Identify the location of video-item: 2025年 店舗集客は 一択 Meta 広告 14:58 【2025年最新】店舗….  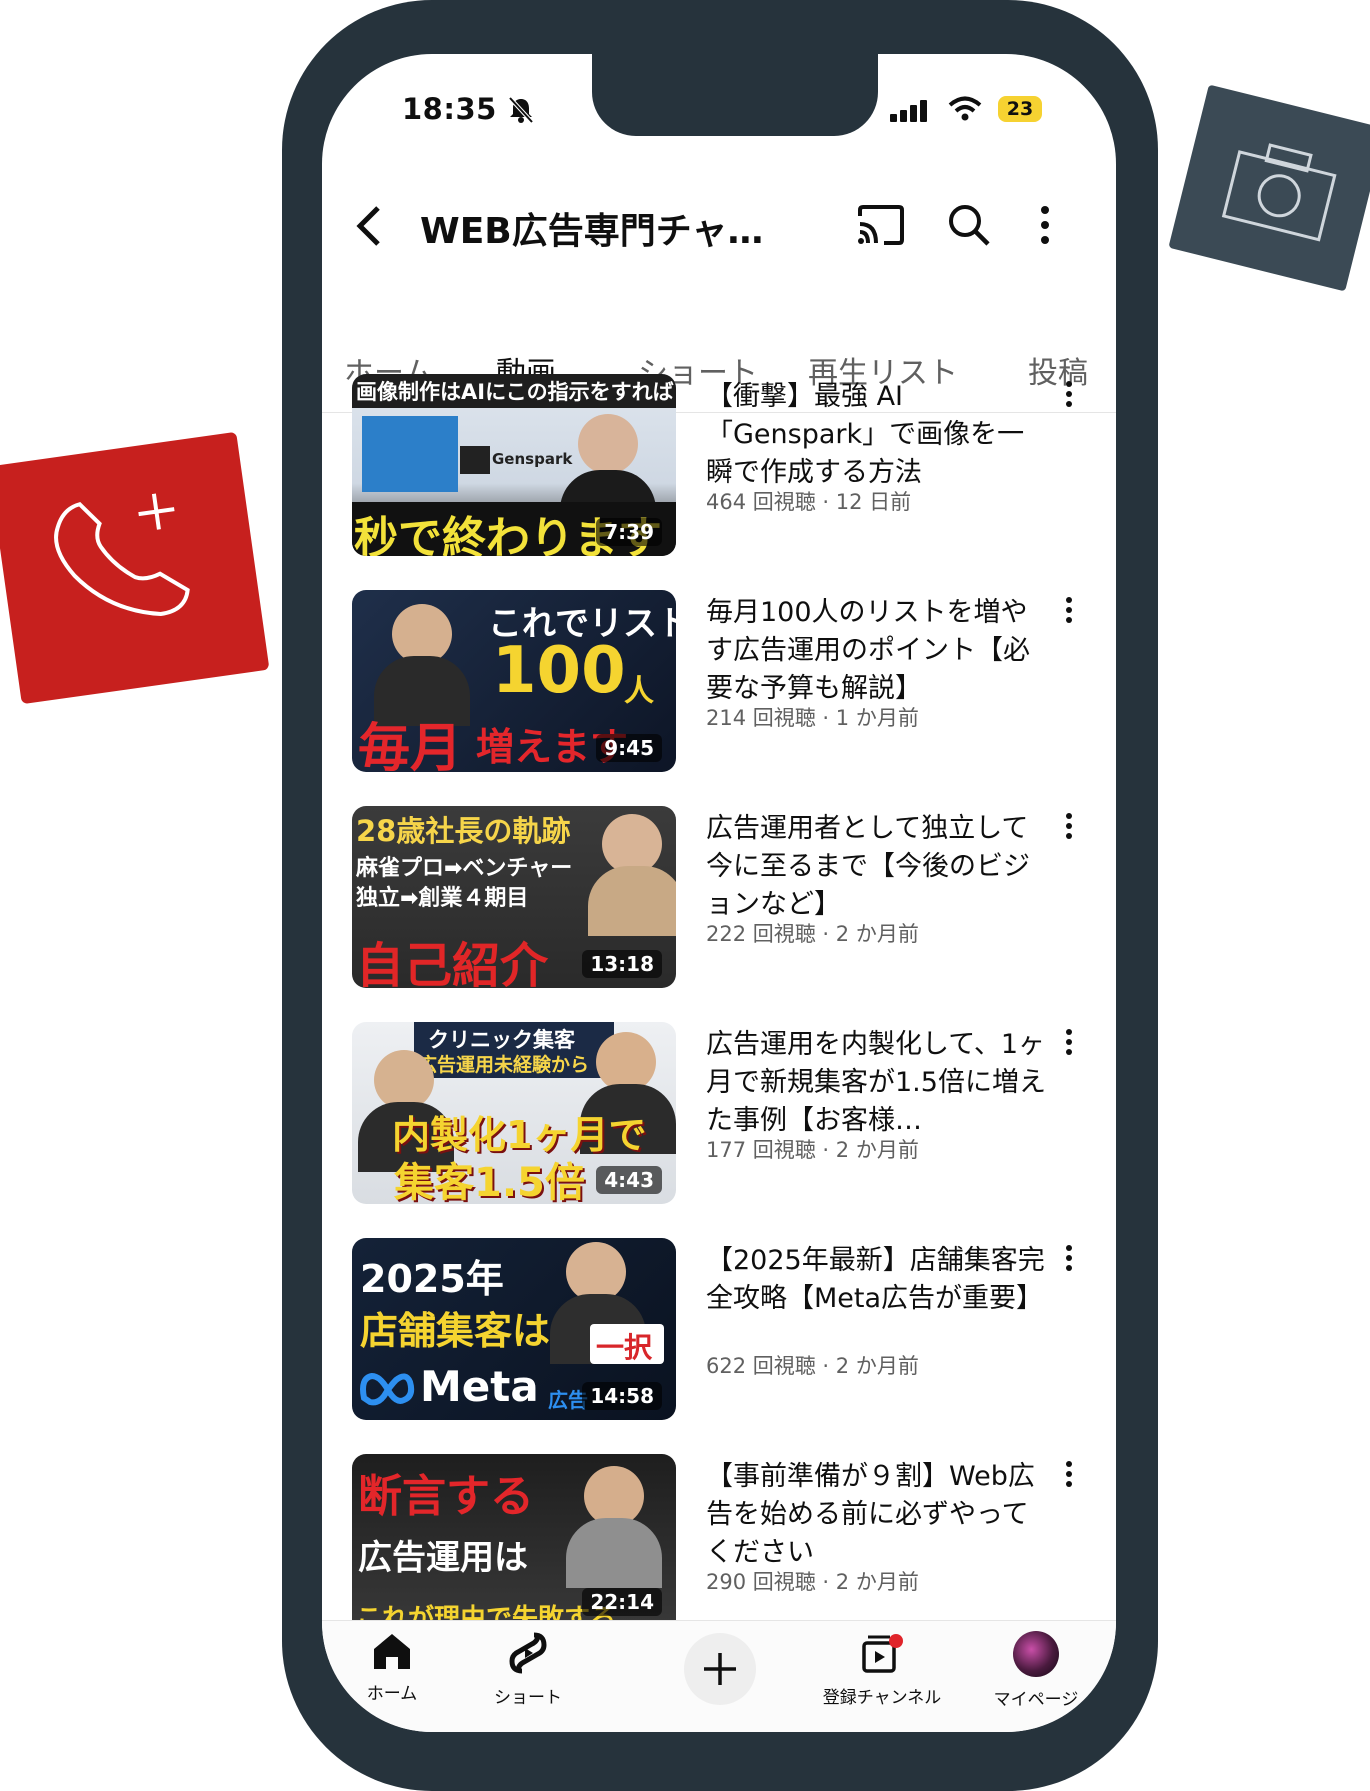
(719, 1330).